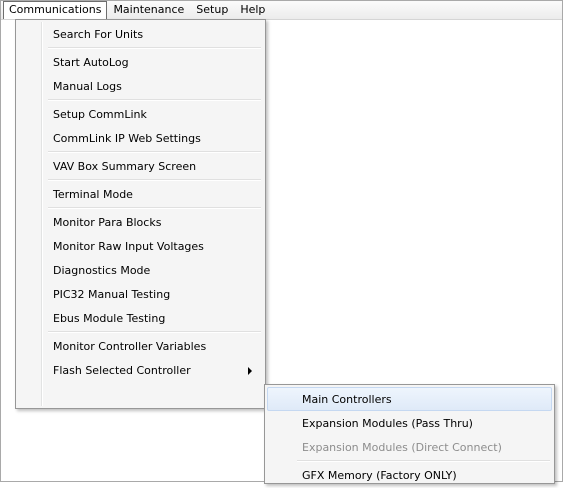 This screenshot has height=488, width=563. What do you see at coordinates (250, 371) in the screenshot?
I see `submenu-arrow-icon` at bounding box center [250, 371].